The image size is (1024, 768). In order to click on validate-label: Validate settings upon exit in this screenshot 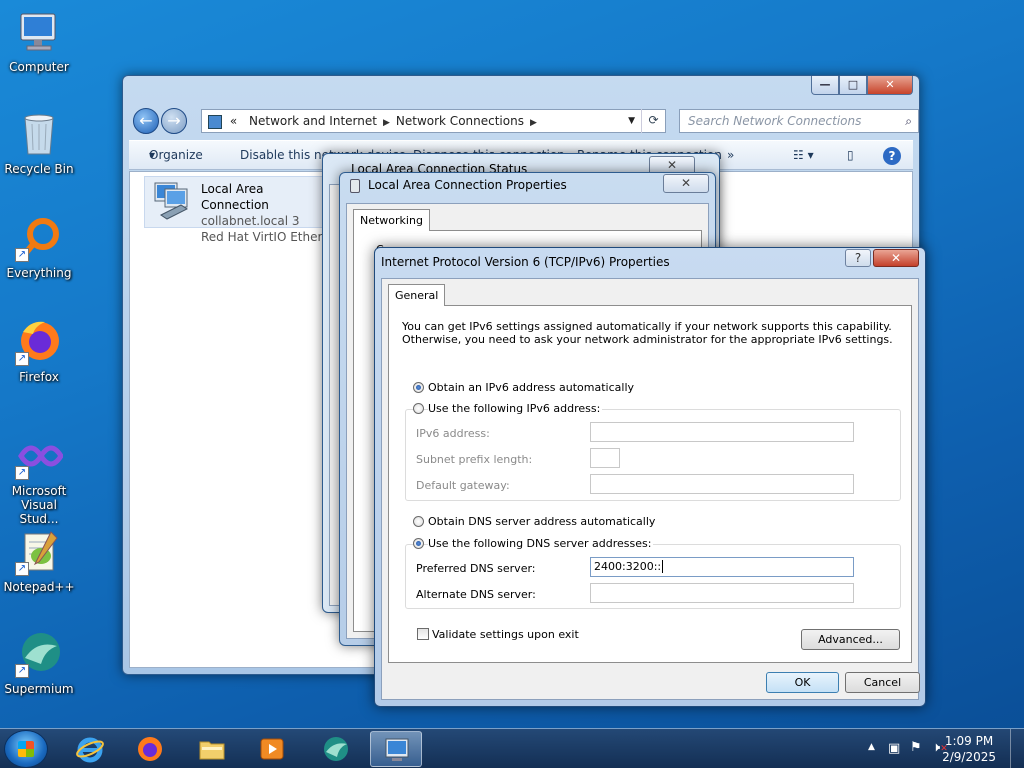, I will do `click(505, 634)`.